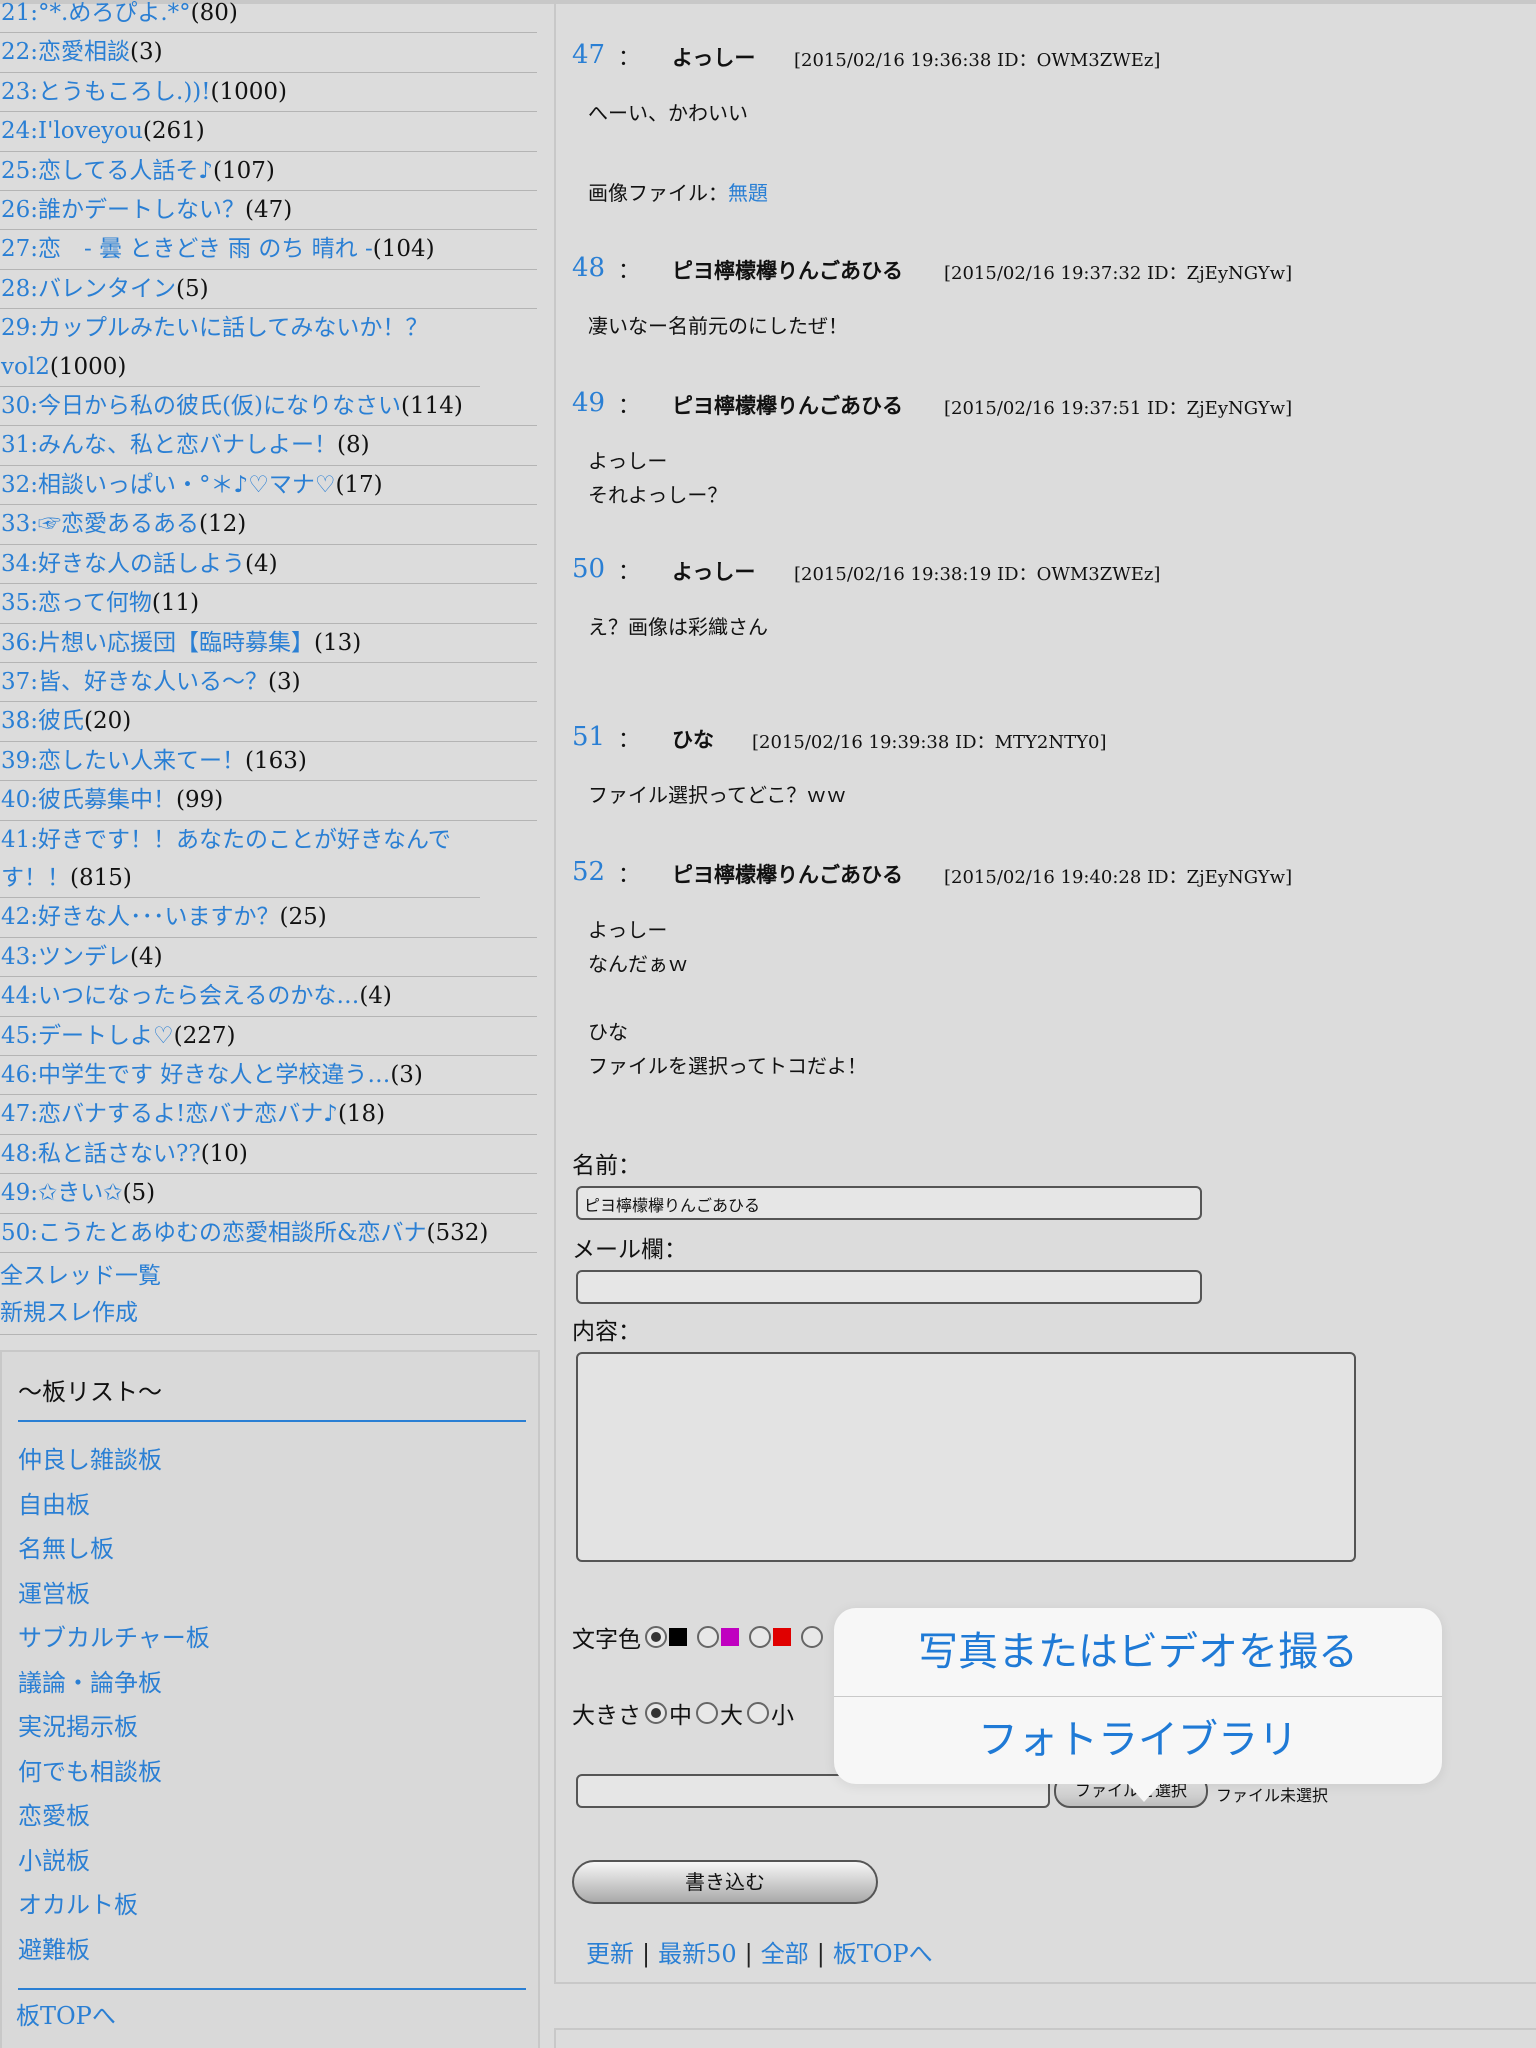  I want to click on mail-input, so click(889, 1287).